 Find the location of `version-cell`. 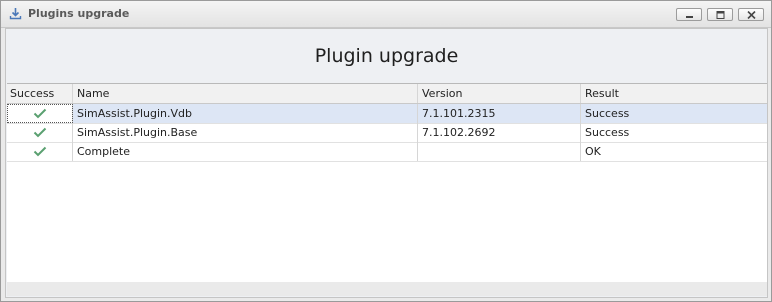

version-cell is located at coordinates (499, 151).